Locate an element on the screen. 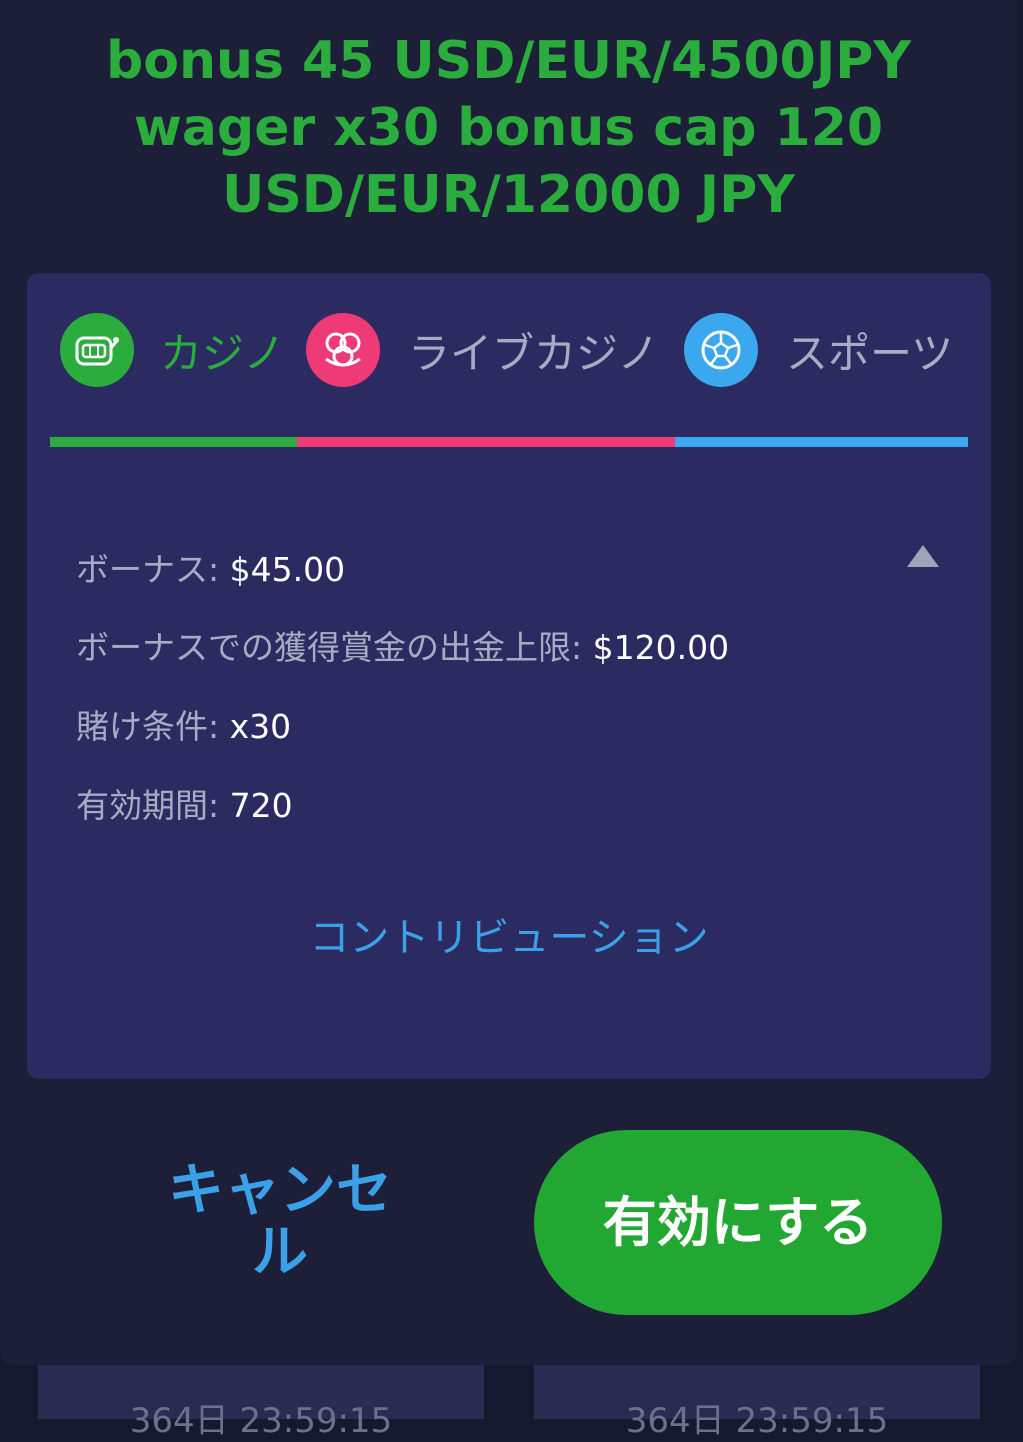  detail-withdraw-cap: ボーナスでの獲得賞金の出金上限: $120.00 is located at coordinates (402, 645).